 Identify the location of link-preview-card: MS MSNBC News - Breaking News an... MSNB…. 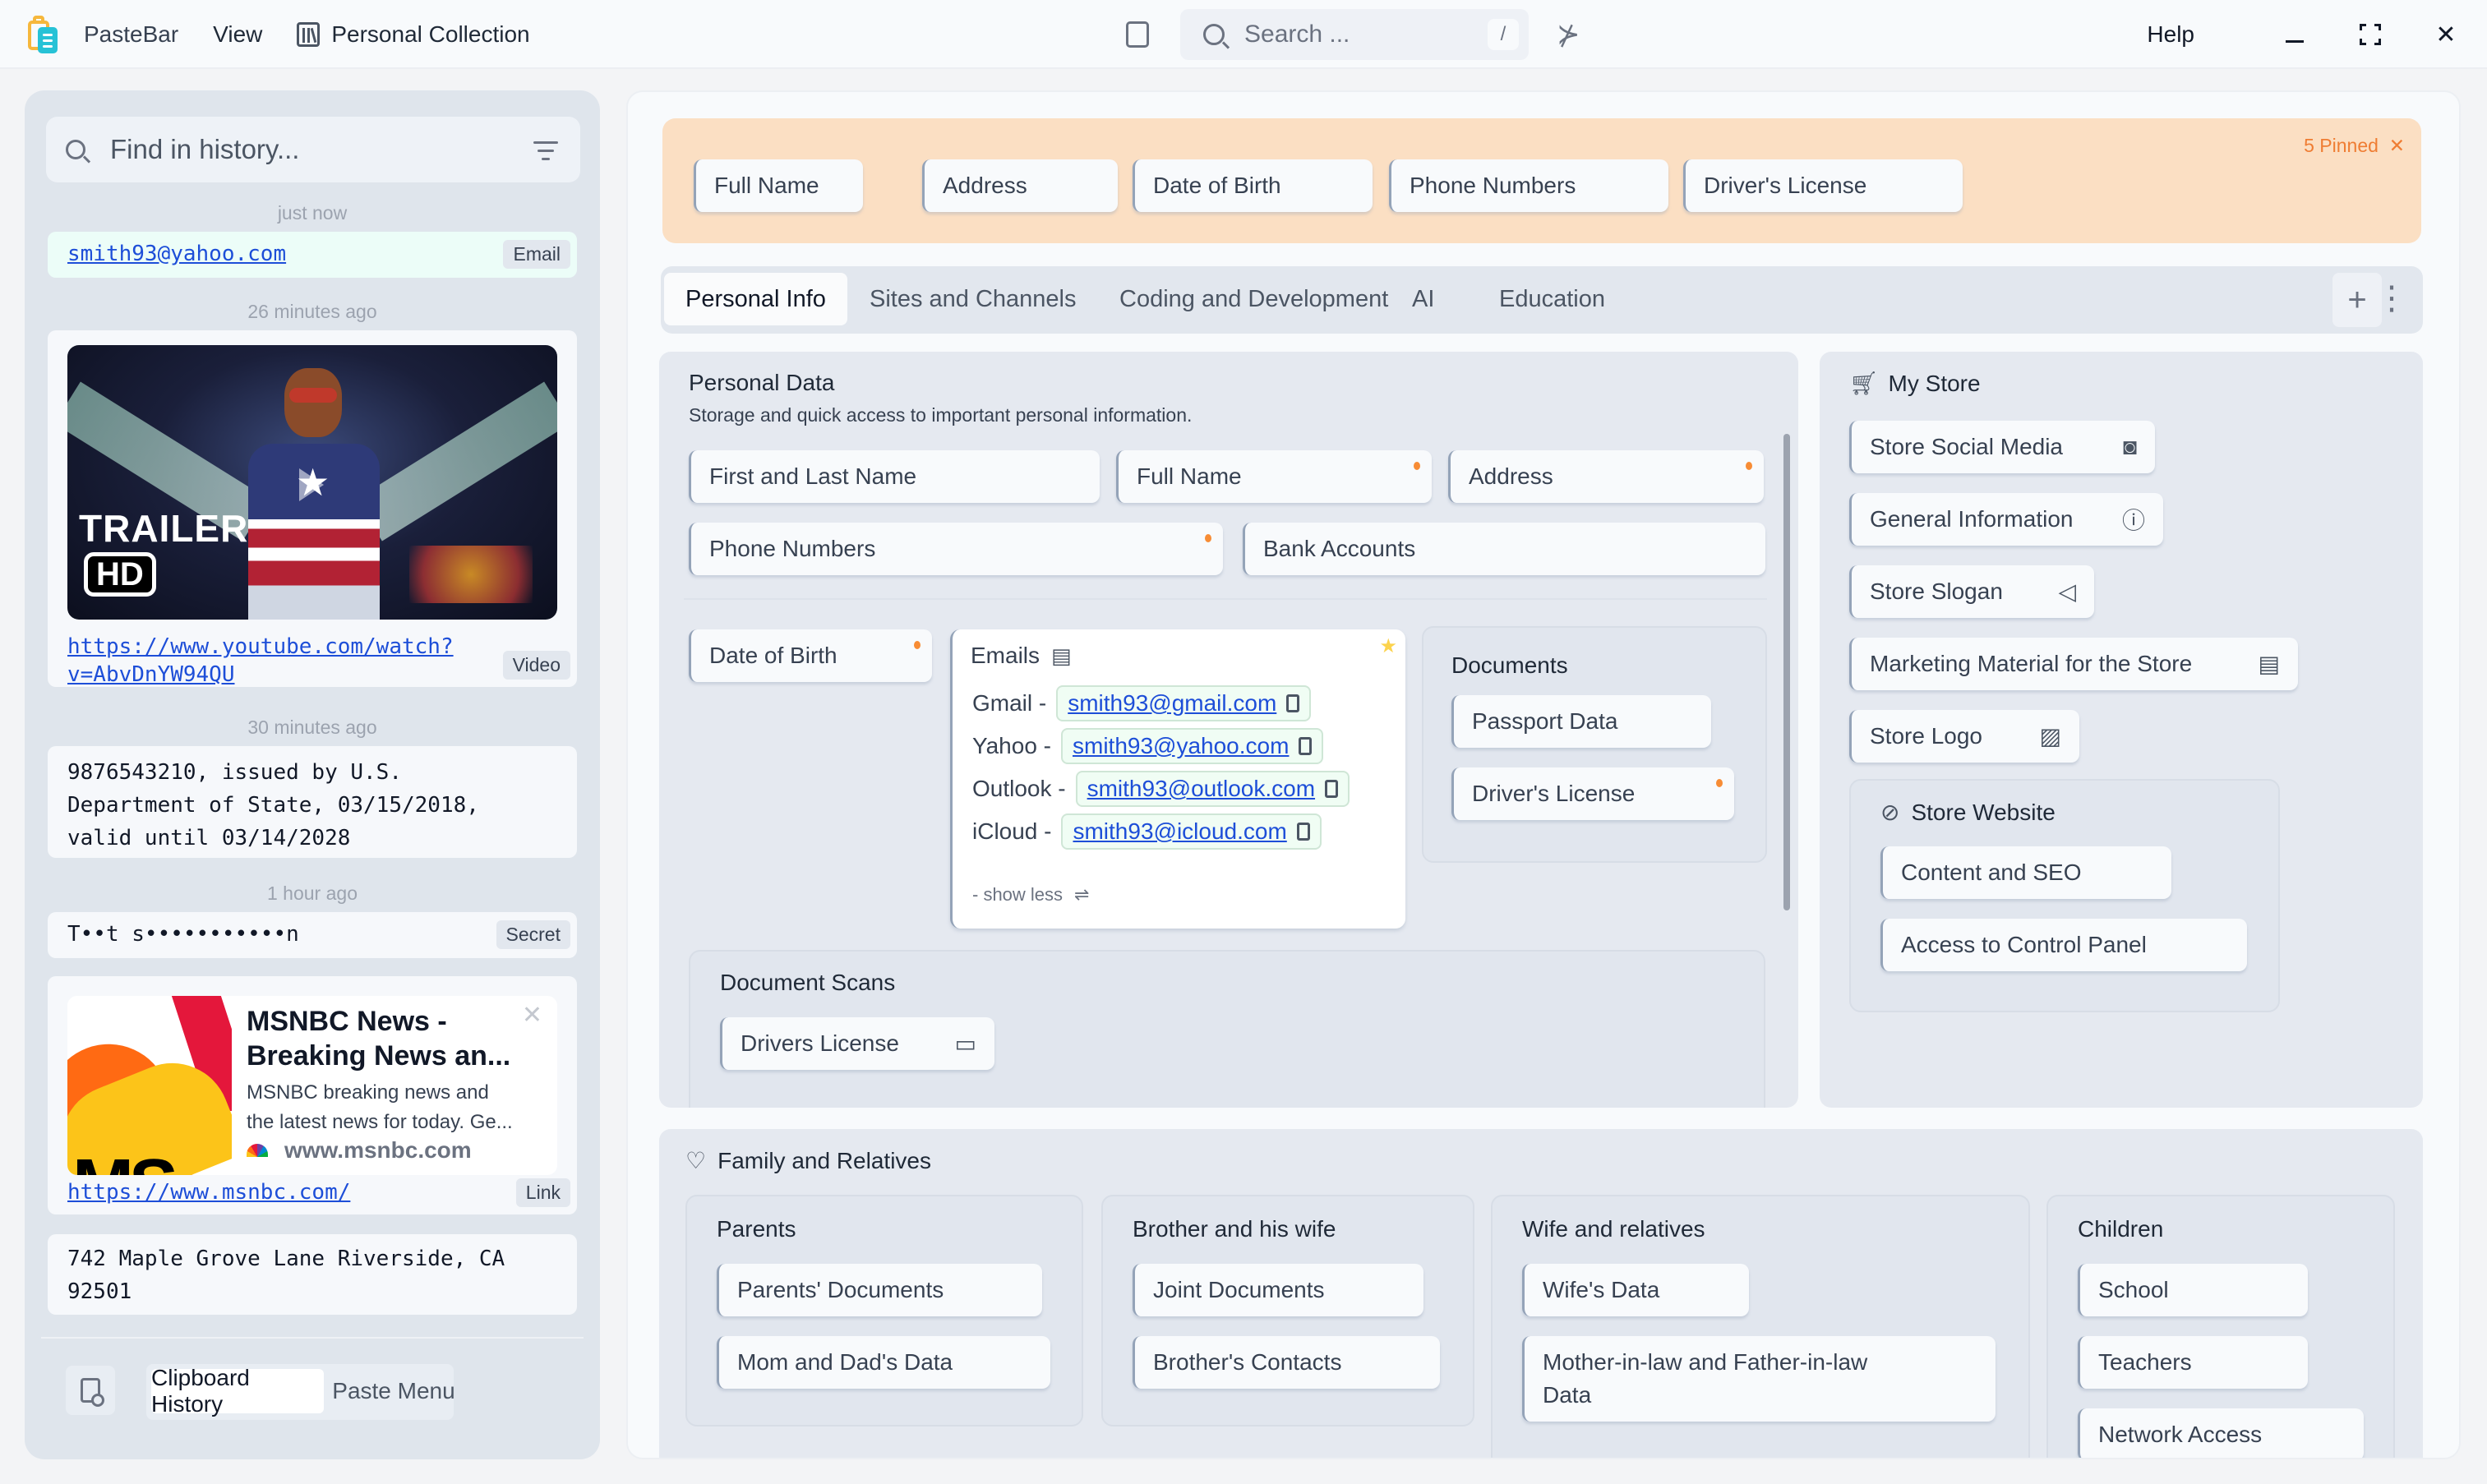
(312, 1085).